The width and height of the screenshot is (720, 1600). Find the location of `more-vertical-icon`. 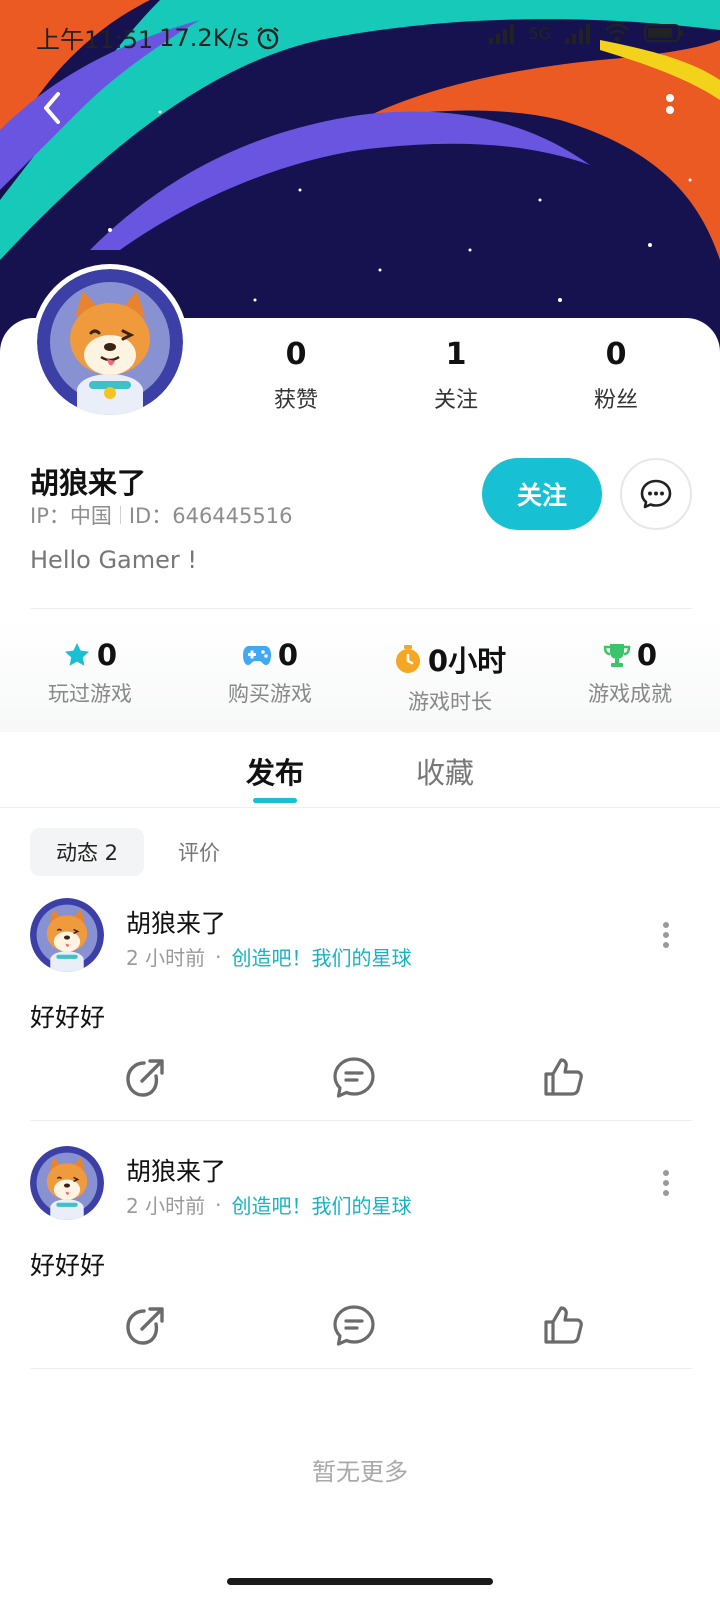

more-vertical-icon is located at coordinates (670, 104).